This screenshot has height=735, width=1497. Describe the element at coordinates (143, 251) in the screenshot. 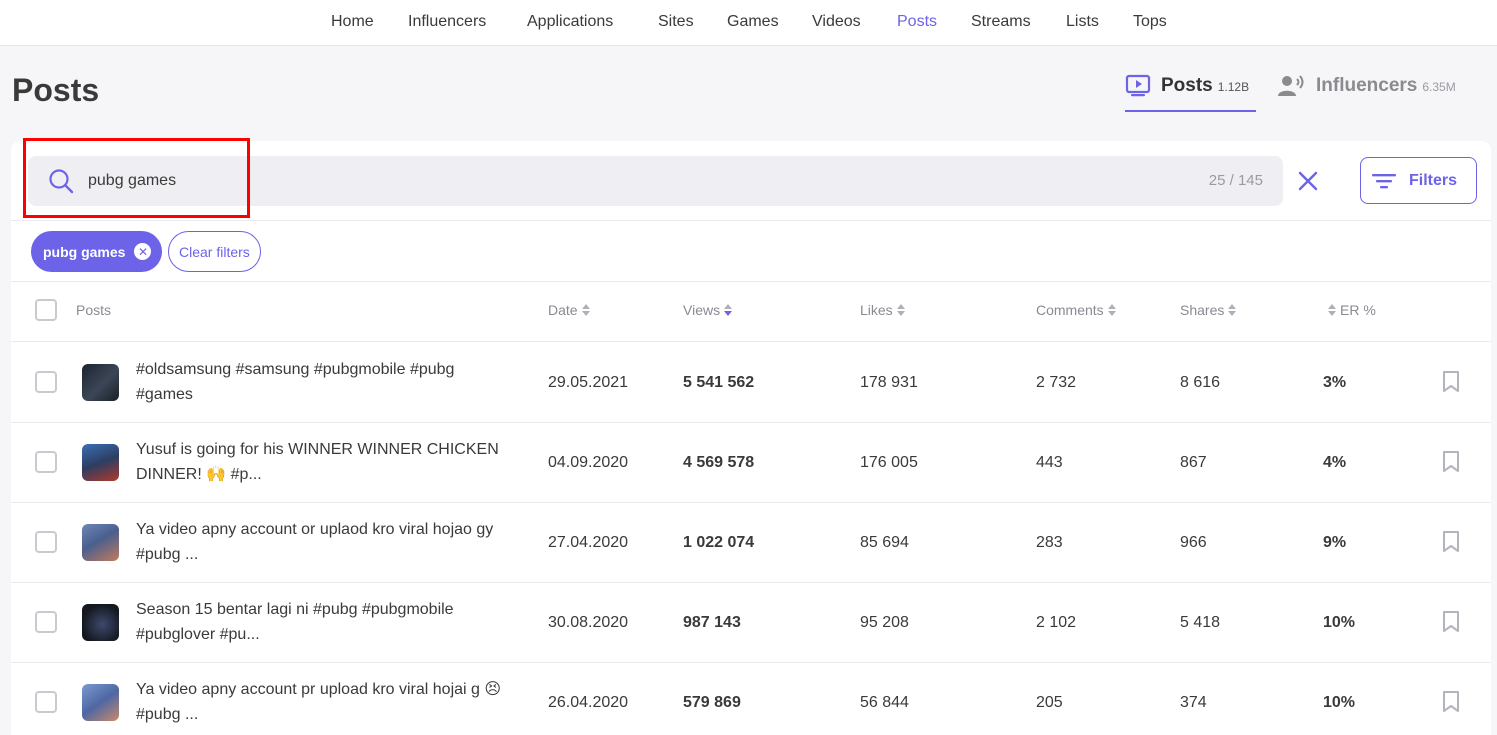

I see `chip-remove-icon: ✕` at that location.